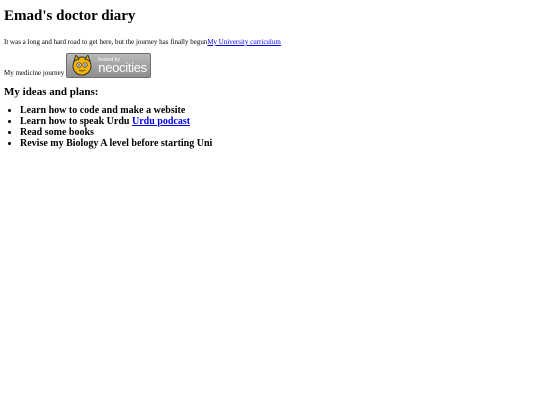 This screenshot has height=405, width=540. What do you see at coordinates (82, 65) in the screenshot?
I see `neocities-cat-icon` at bounding box center [82, 65].